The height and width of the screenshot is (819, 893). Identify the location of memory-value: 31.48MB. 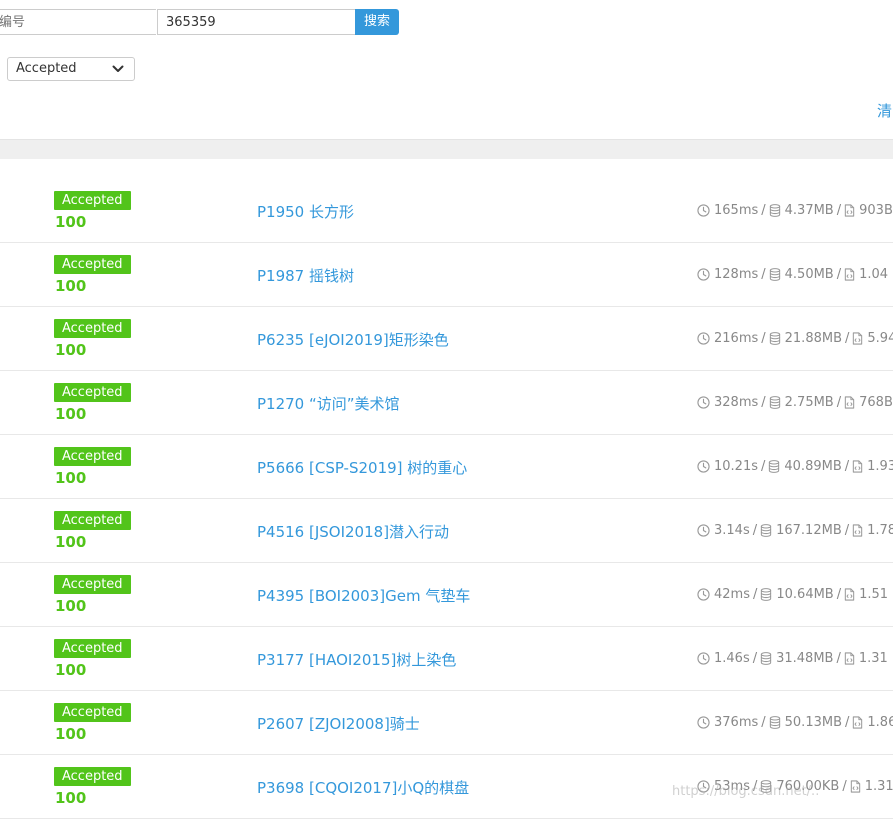
(805, 658).